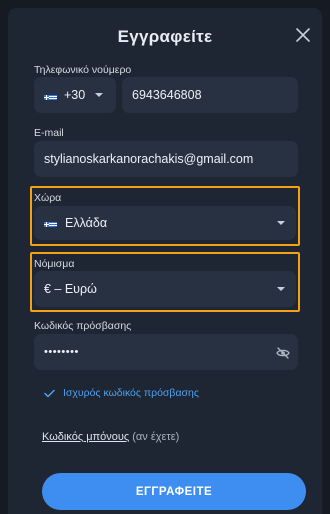 The height and width of the screenshot is (514, 330). Describe the element at coordinates (165, 36) in the screenshot. I see `modal-title: Εγγραφείτε` at that location.